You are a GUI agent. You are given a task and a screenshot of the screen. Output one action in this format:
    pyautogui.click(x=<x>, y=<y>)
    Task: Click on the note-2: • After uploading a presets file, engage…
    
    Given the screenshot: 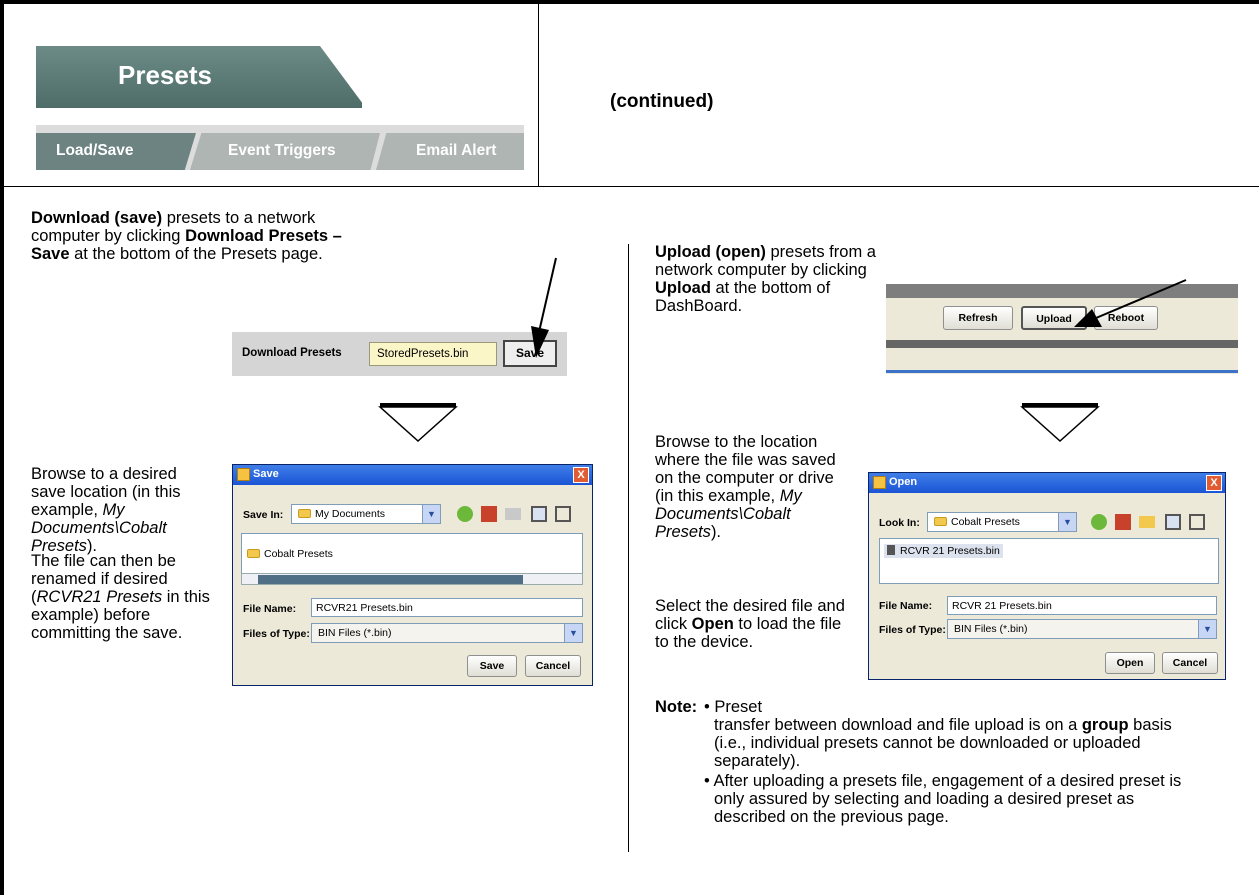 What is the action you would take?
    pyautogui.click(x=943, y=799)
    